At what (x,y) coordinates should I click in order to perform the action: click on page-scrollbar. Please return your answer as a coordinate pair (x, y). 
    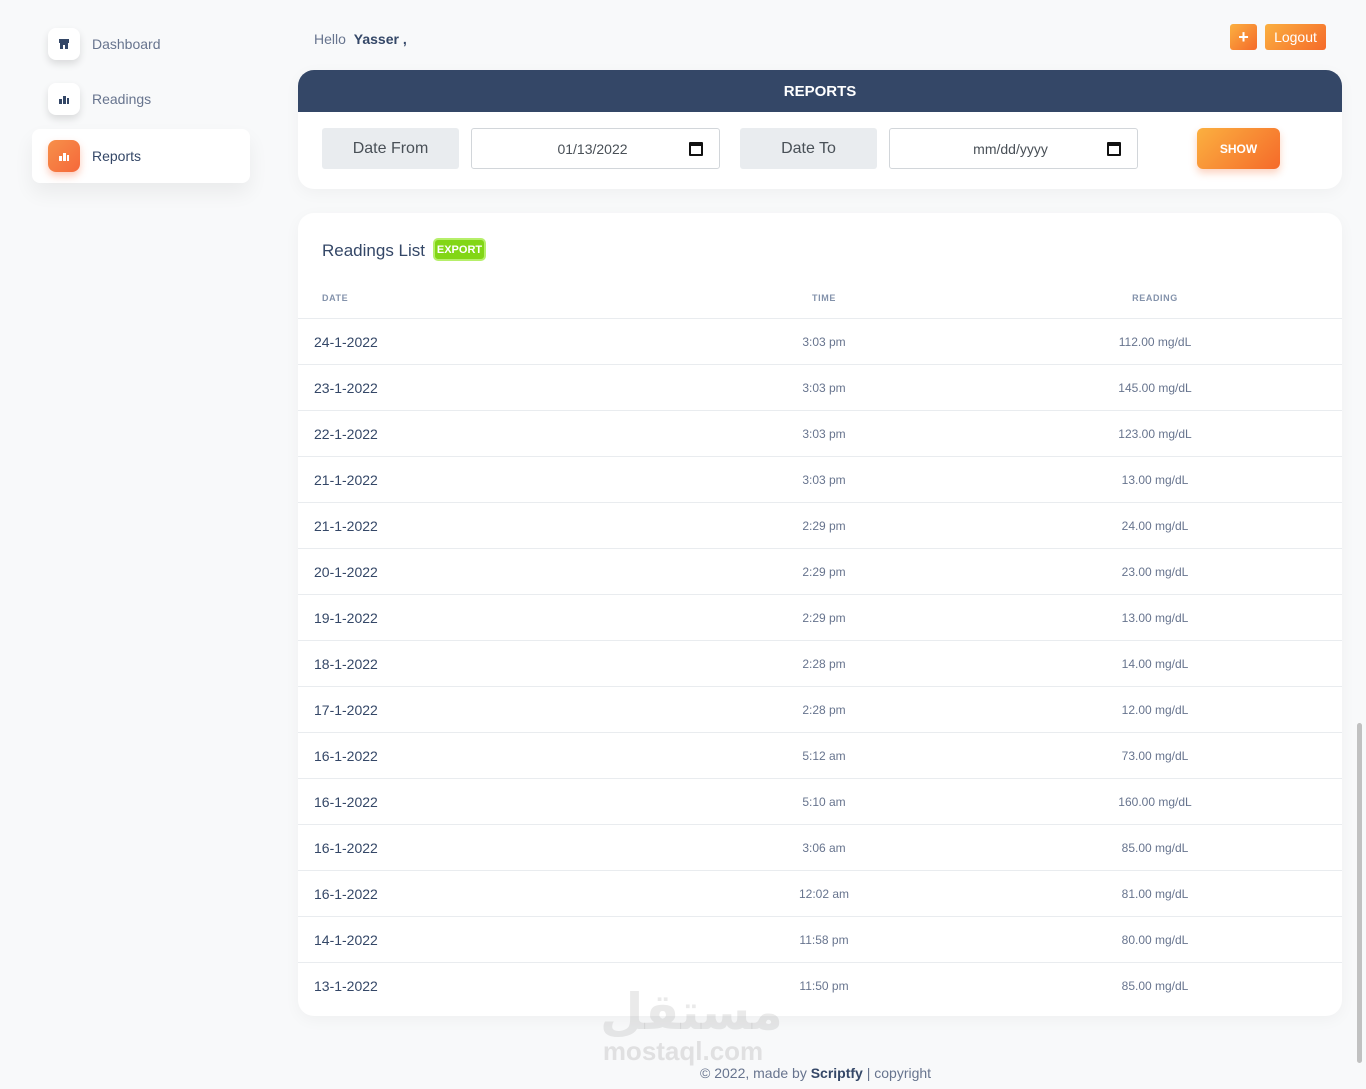
    Looking at the image, I should click on (1359, 893).